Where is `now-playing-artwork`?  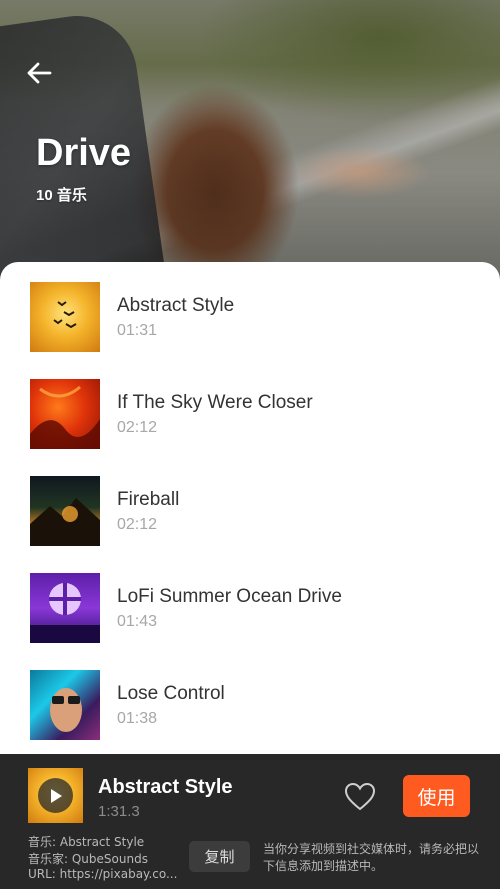
now-playing-artwork is located at coordinates (55, 795).